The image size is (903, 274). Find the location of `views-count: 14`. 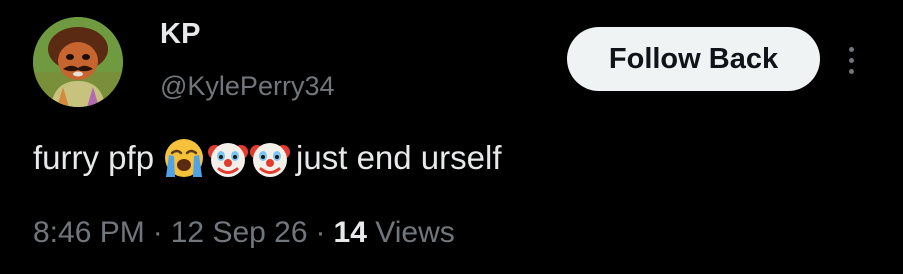

views-count: 14 is located at coordinates (350, 232).